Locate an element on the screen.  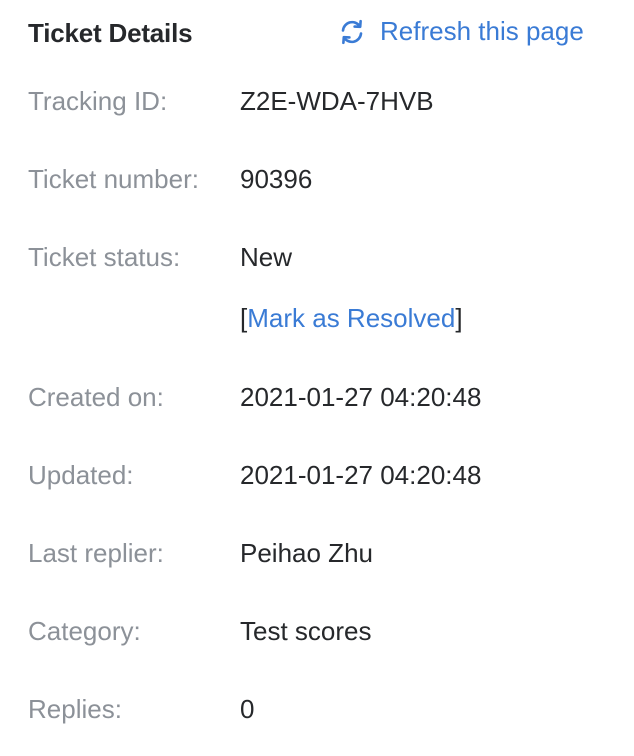
panel-header: Ticket Details Refresh this page is located at coordinates (308, 33).